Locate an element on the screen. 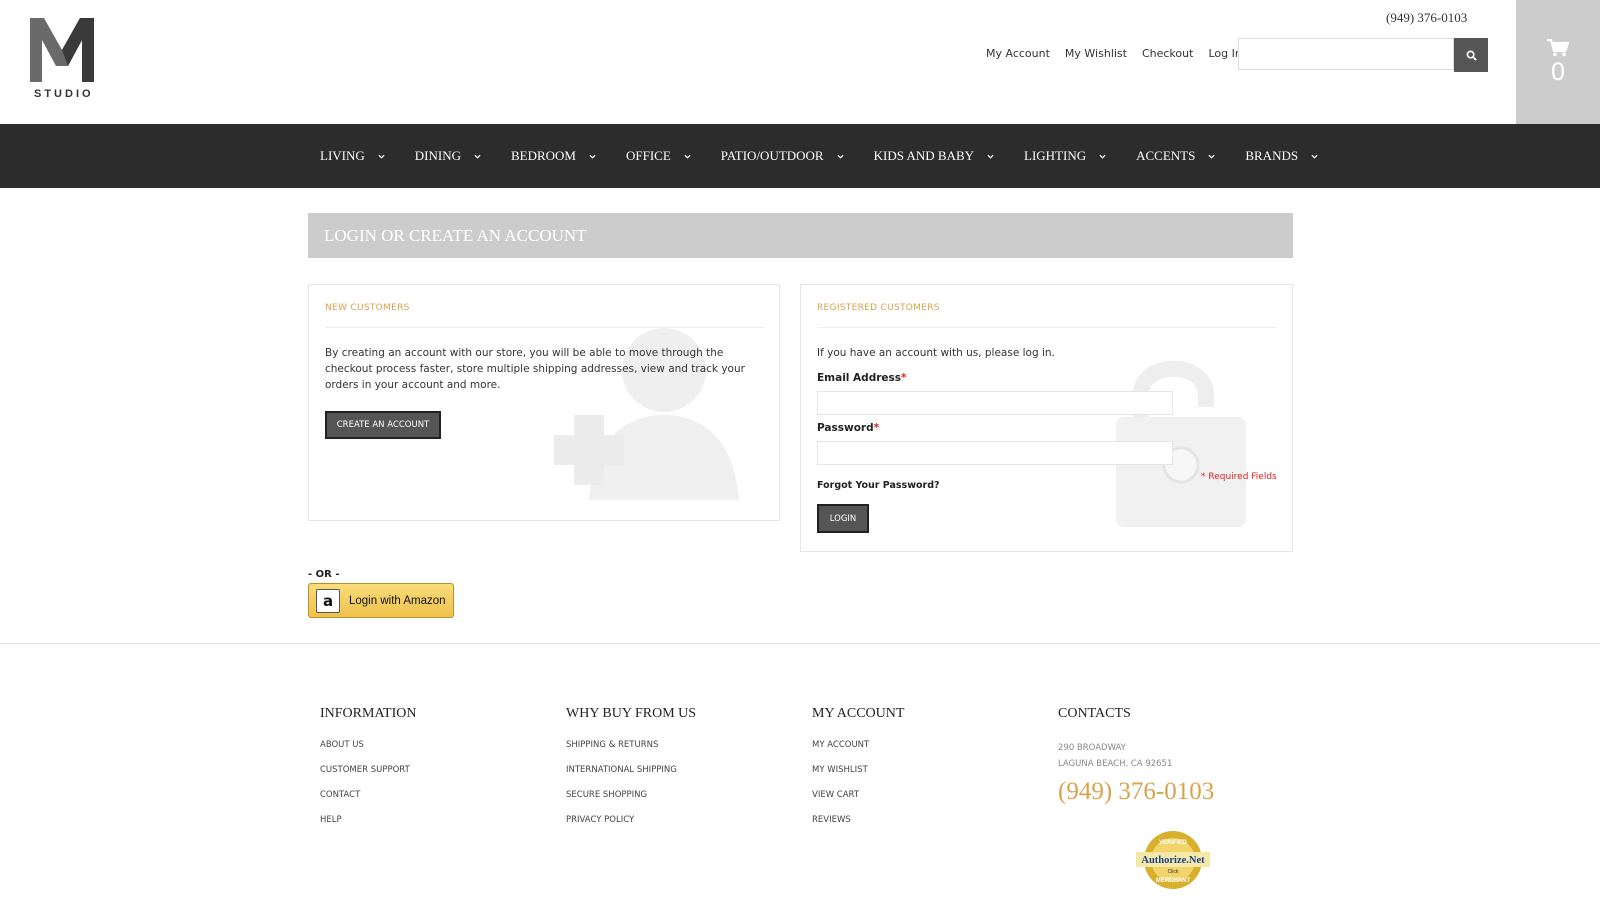 This screenshot has width=1600, height=909. nav-item-accents: ACCENTS is located at coordinates (1175, 156).